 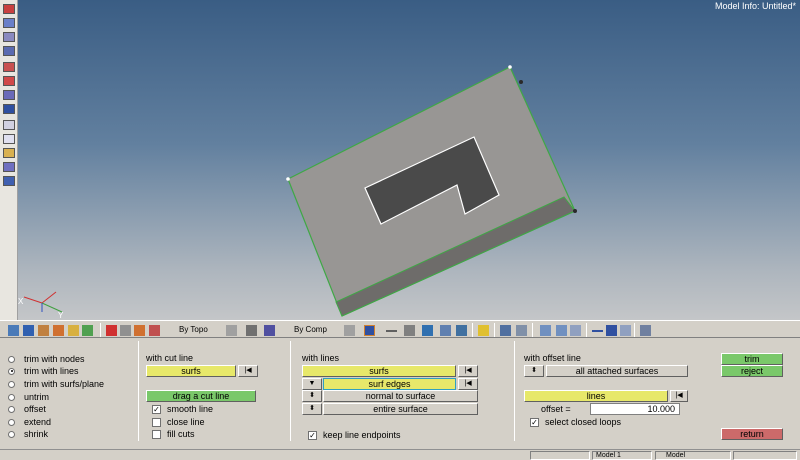 What do you see at coordinates (182, 409) in the screenshot?
I see `smooth-line-checkbox: ✓ smooth line` at bounding box center [182, 409].